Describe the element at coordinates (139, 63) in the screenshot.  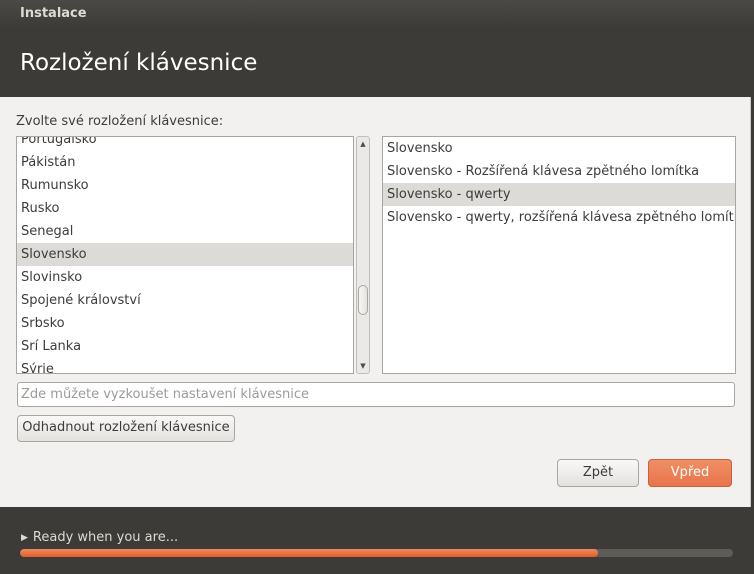
I see `page-title: Rozložení klávesnice` at that location.